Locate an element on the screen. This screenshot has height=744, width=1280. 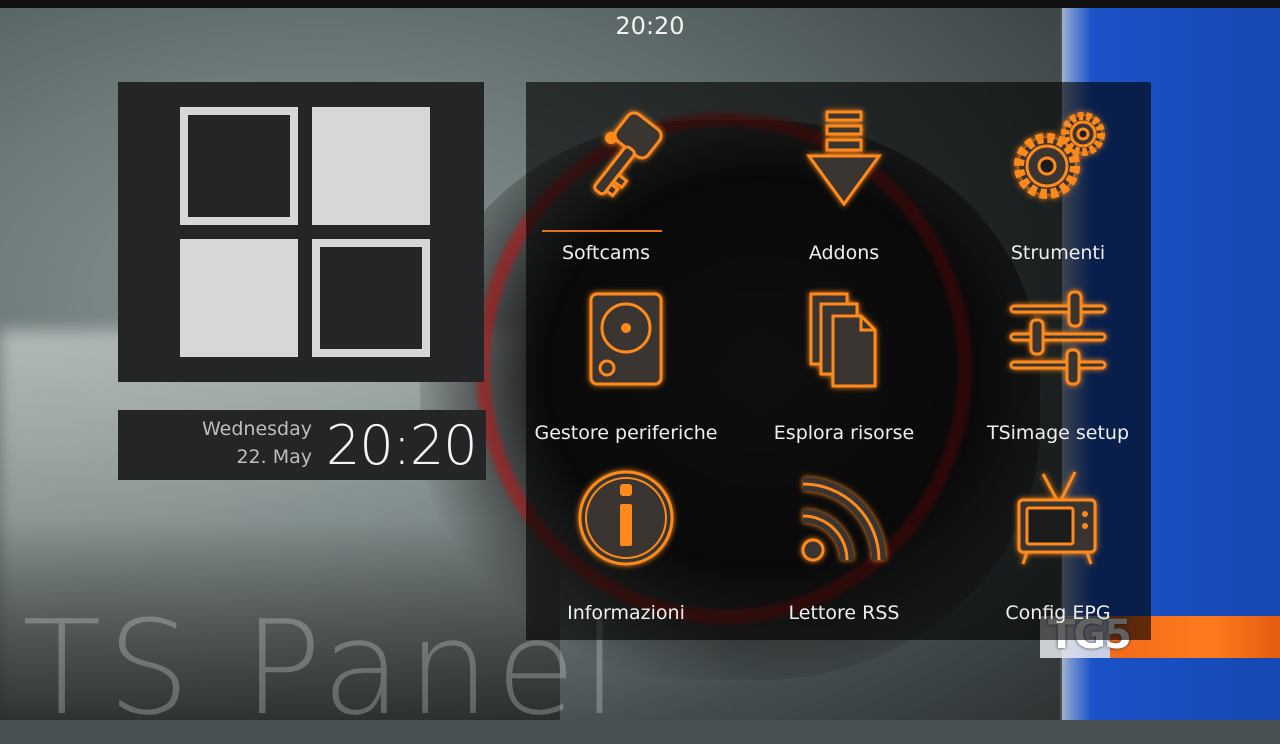
focus-indicator is located at coordinates (602, 231).